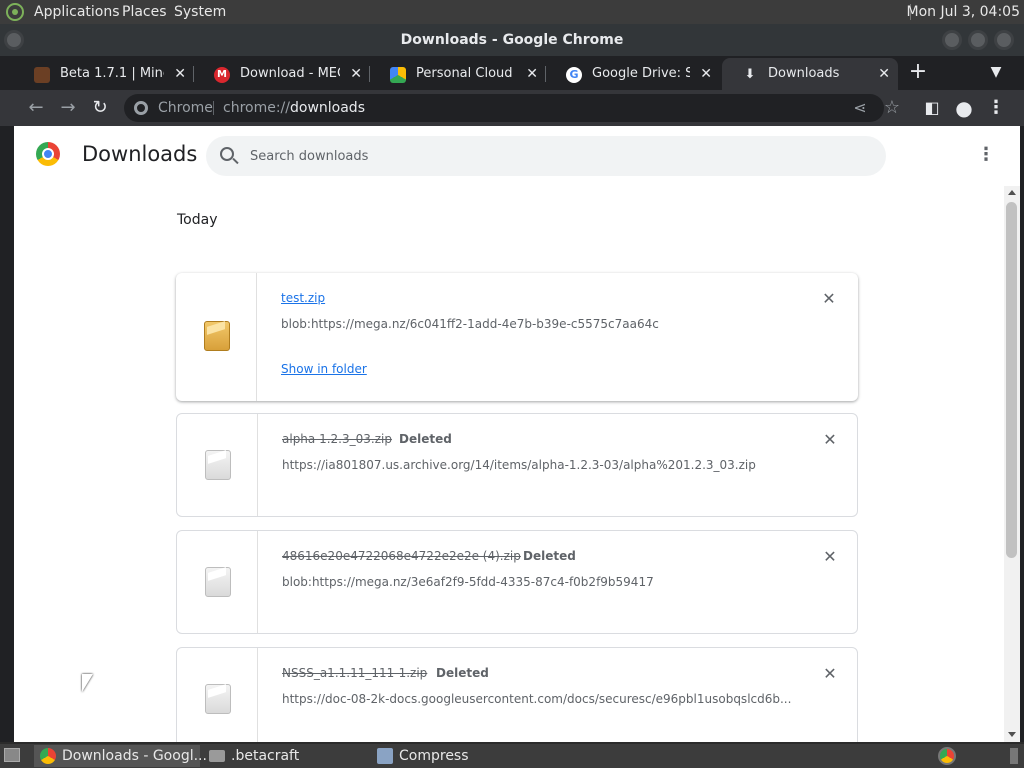 The image size is (1024, 768). Describe the element at coordinates (550, 156) in the screenshot. I see `search-input` at that location.